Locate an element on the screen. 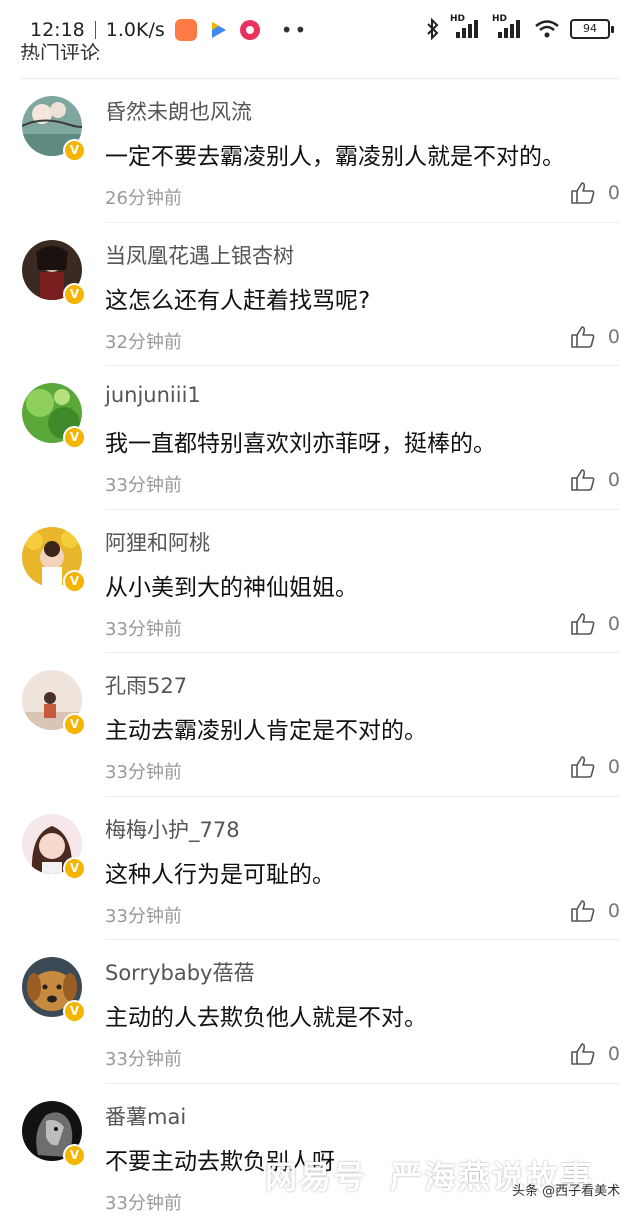  status-separator is located at coordinates (95, 30).